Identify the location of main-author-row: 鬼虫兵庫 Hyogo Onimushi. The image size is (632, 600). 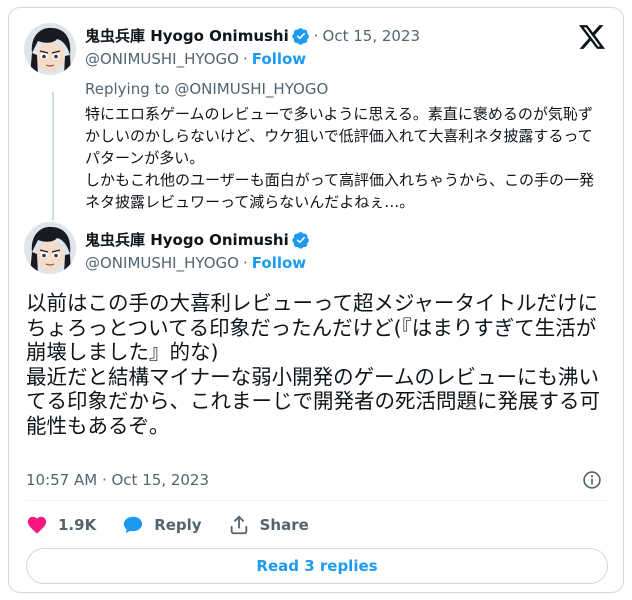
(197, 239).